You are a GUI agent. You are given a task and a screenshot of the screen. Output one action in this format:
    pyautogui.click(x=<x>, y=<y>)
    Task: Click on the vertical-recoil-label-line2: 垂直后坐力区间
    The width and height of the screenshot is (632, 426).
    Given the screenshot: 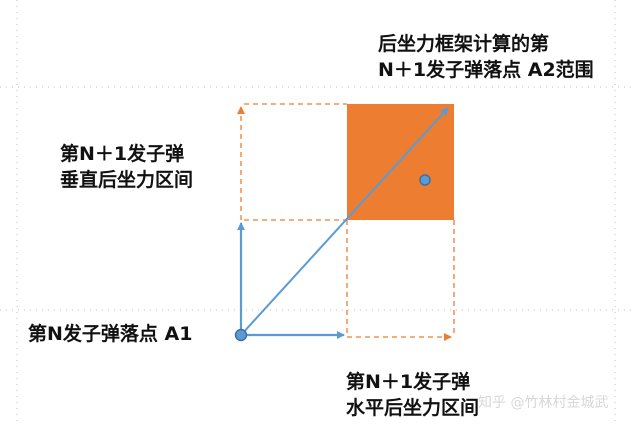 What is the action you would take?
    pyautogui.click(x=127, y=180)
    